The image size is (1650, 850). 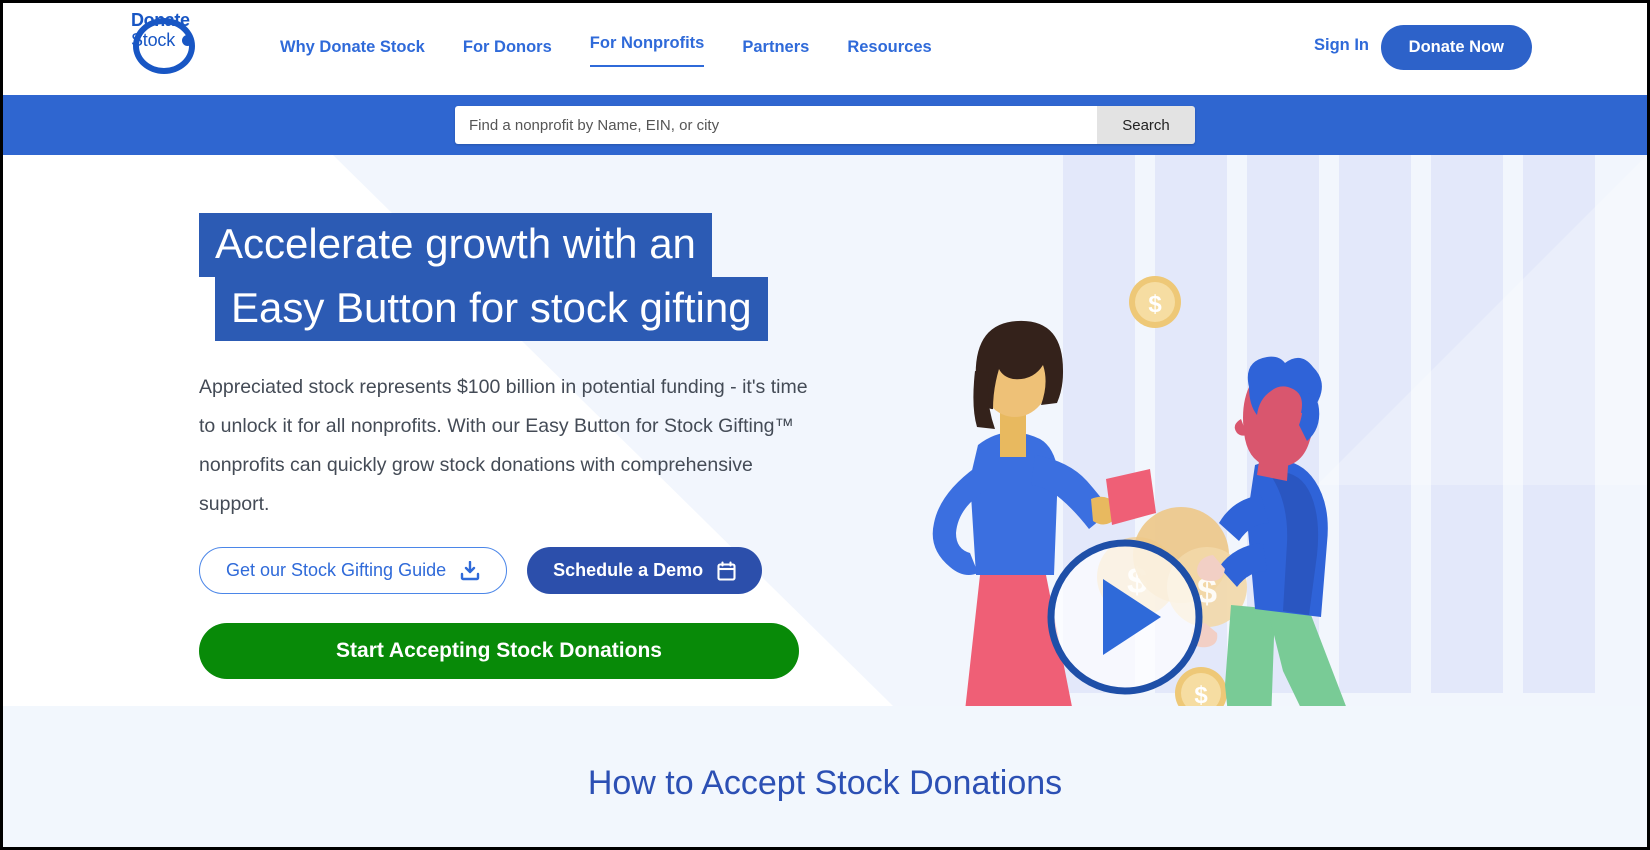 I want to click on start-accepting-stock-donations-button: Start Accepting Stock Donations, so click(x=499, y=651).